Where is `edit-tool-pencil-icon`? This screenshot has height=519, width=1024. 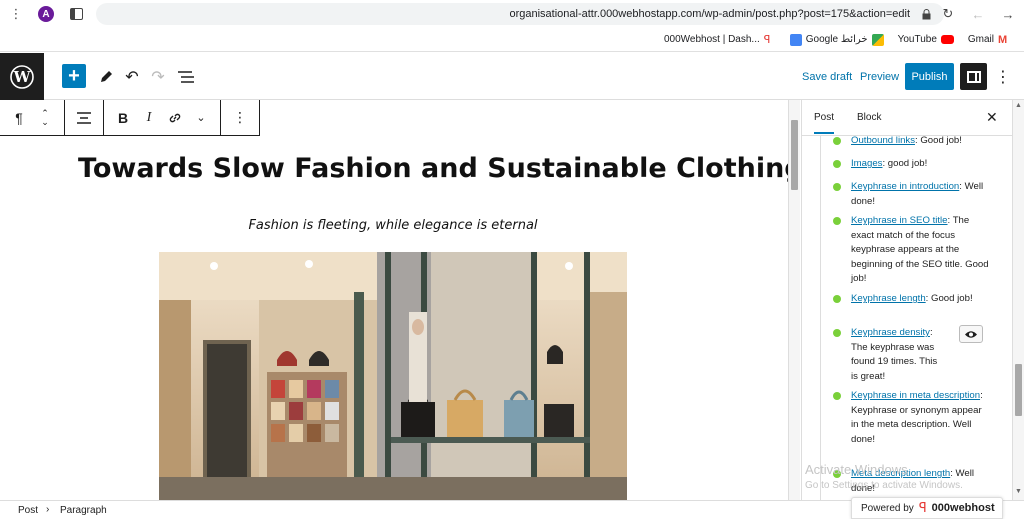 edit-tool-pencil-icon is located at coordinates (106, 77).